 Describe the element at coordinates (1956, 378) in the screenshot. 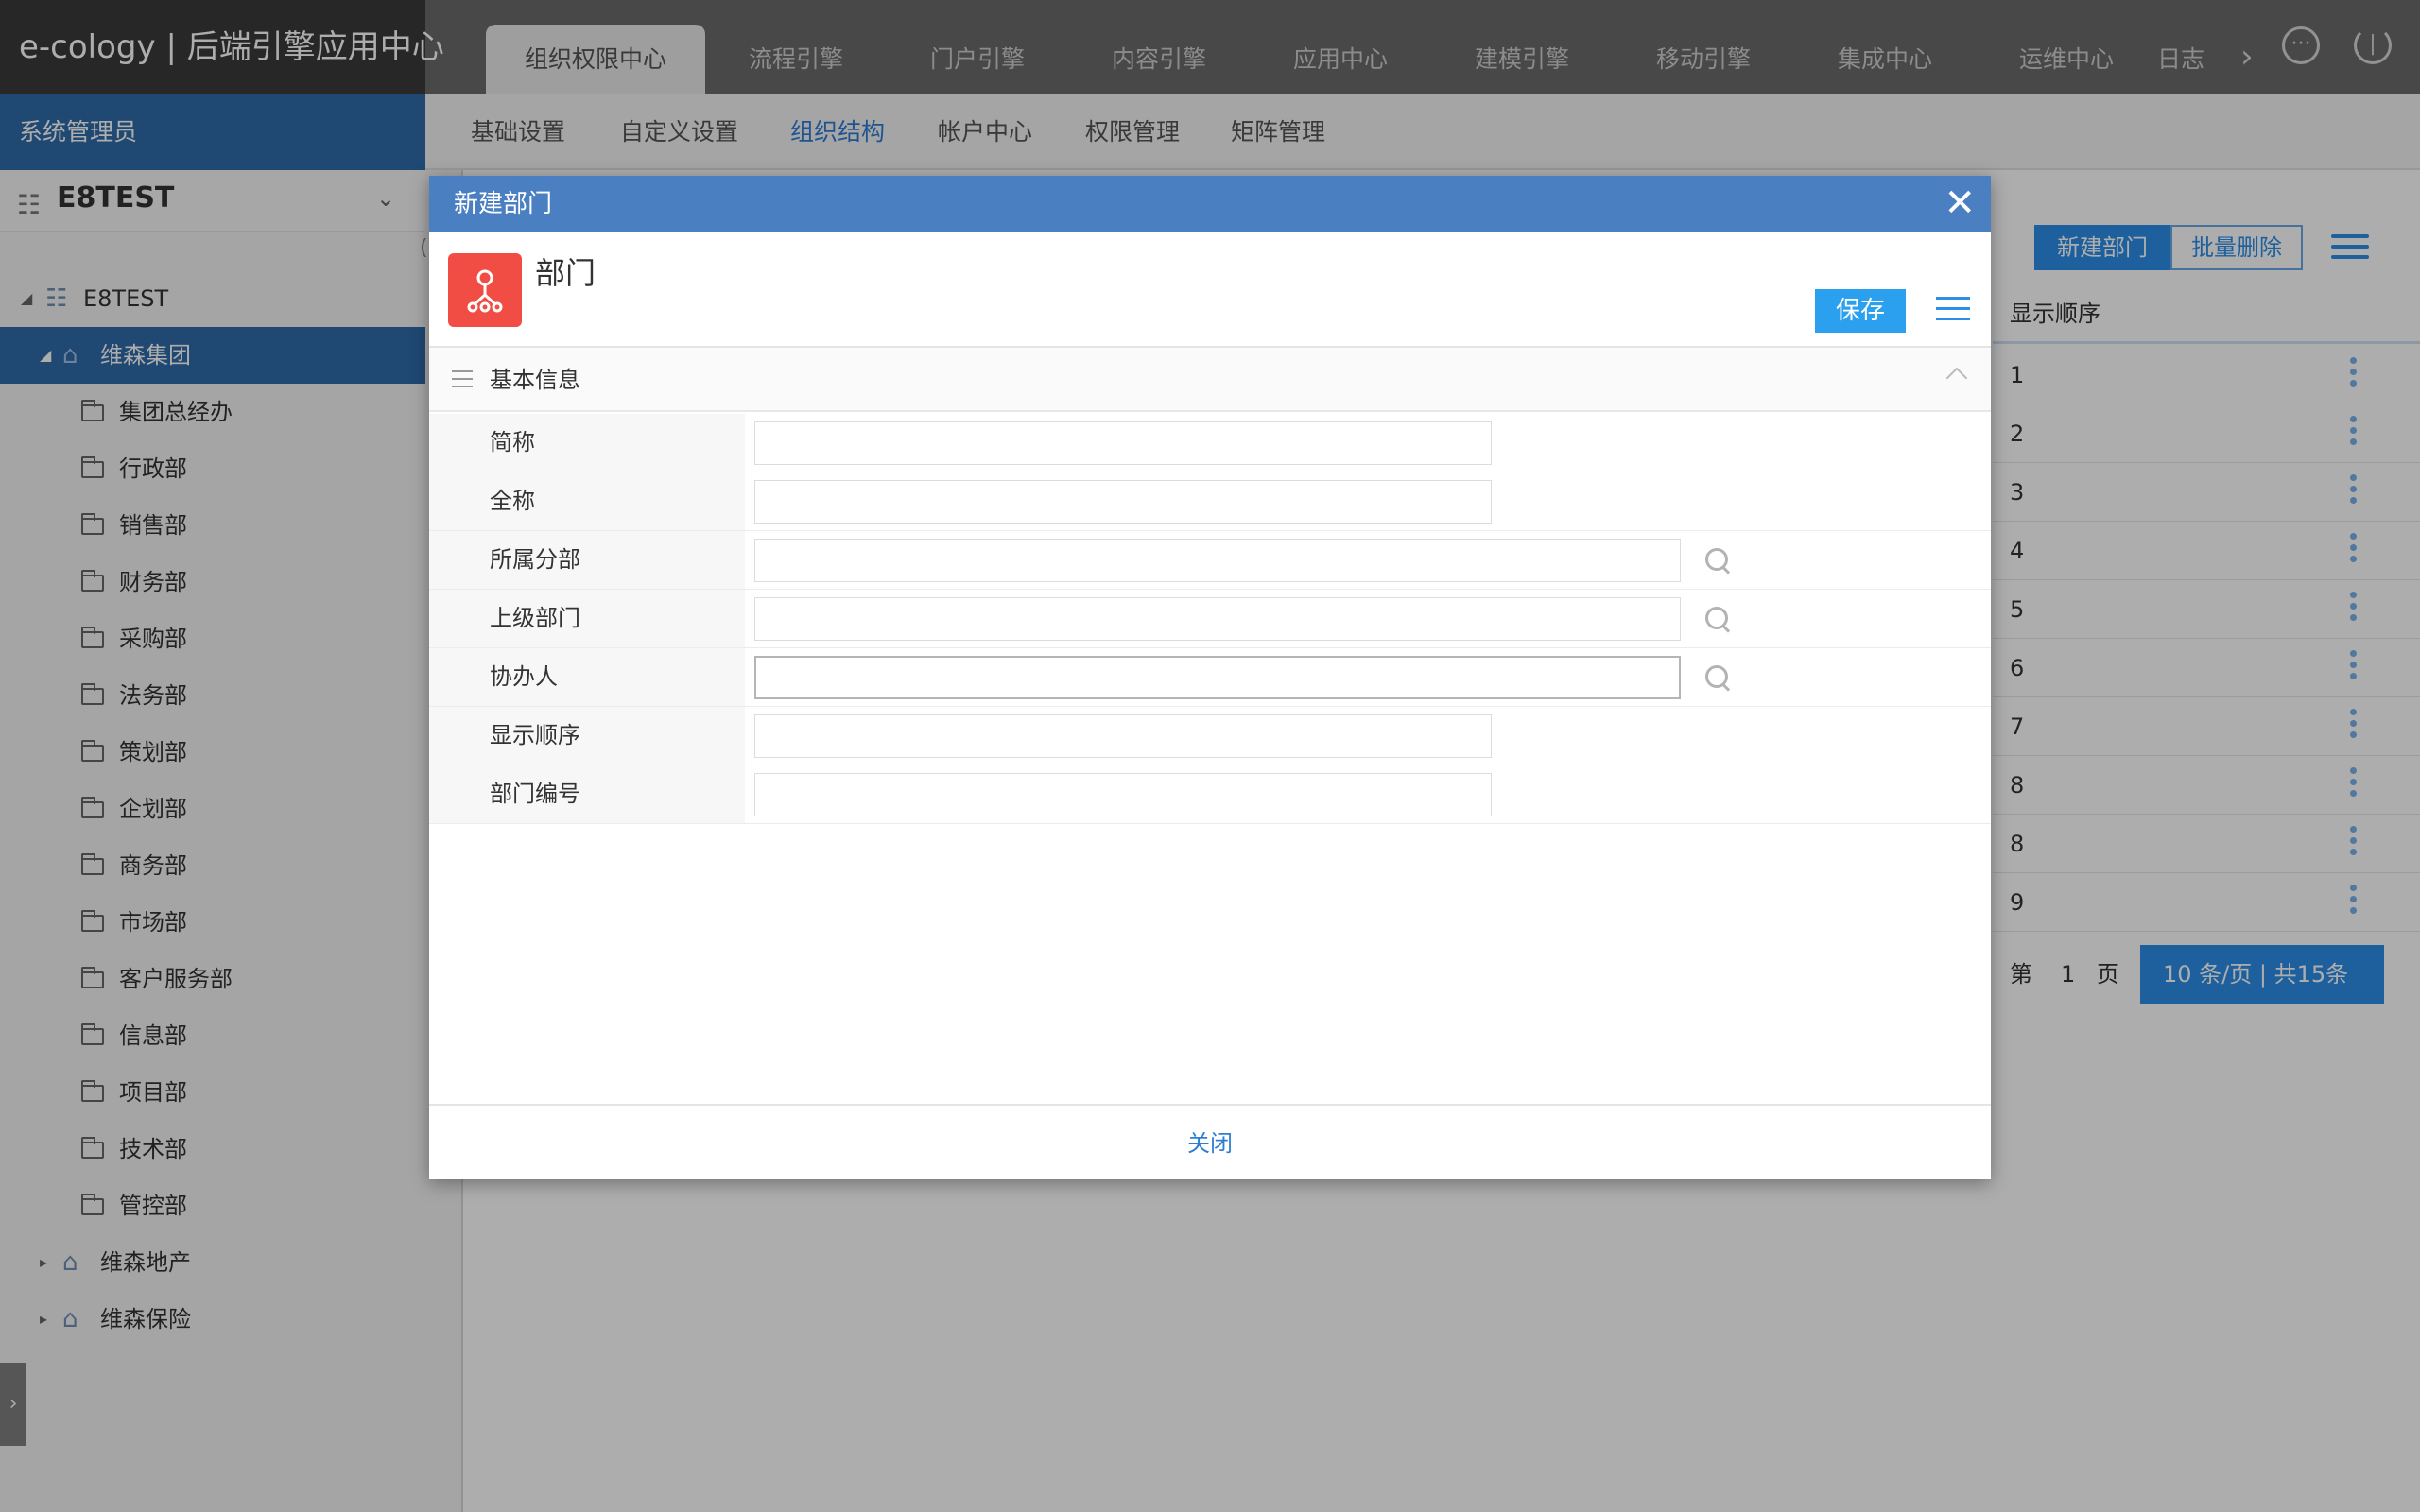

I see `chevron-up-icon` at that location.